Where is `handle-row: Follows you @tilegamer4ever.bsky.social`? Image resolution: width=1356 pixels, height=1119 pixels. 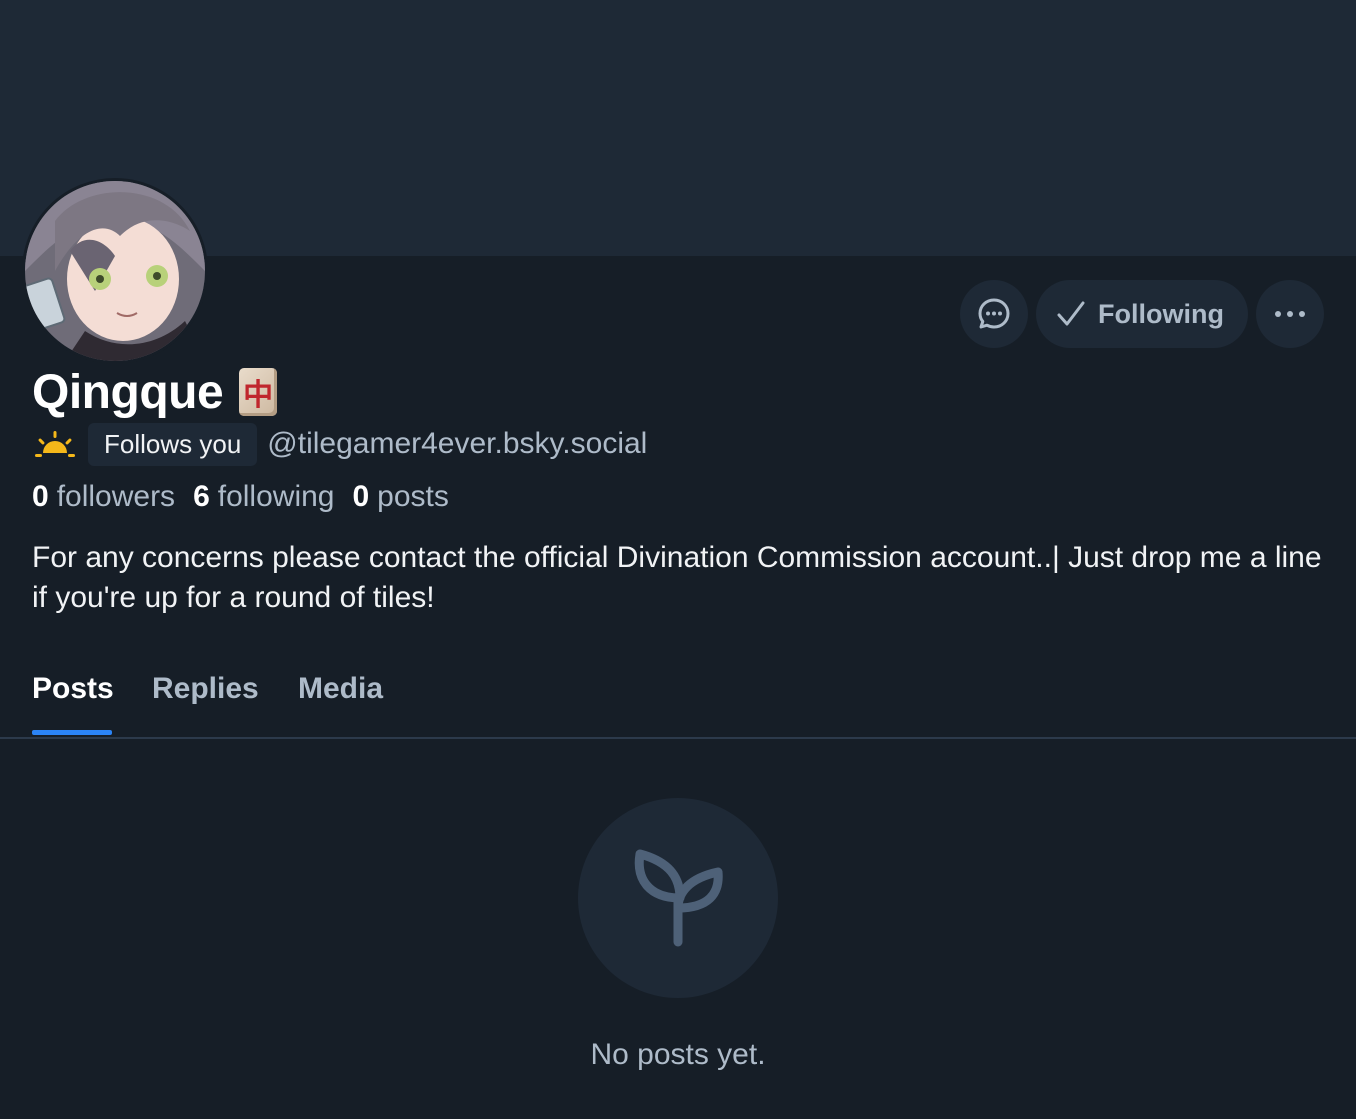
handle-row: Follows you @tilegamer4ever.bsky.social is located at coordinates (339, 444).